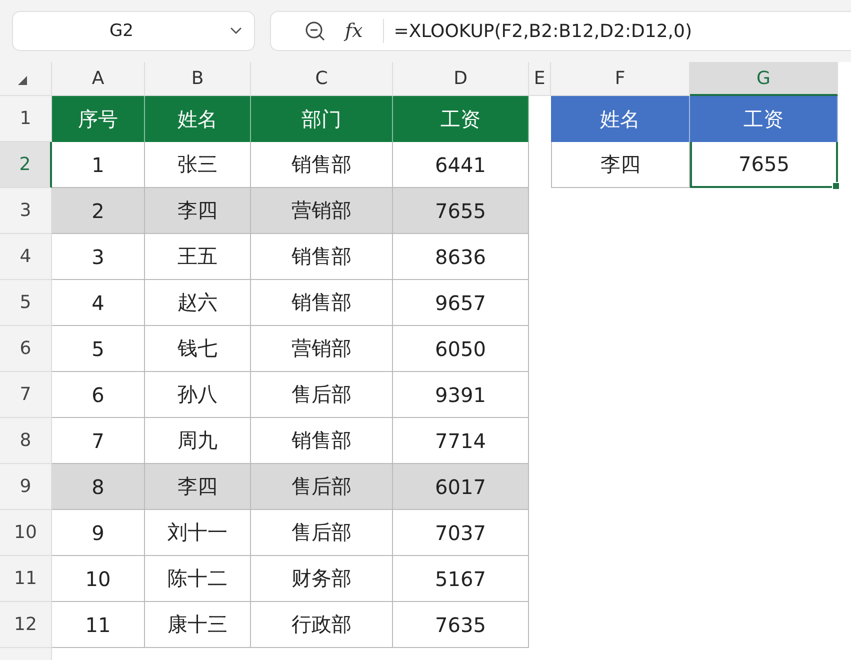 The image size is (851, 660). Describe the element at coordinates (98, 487) in the screenshot. I see `table-cell: 8` at that location.